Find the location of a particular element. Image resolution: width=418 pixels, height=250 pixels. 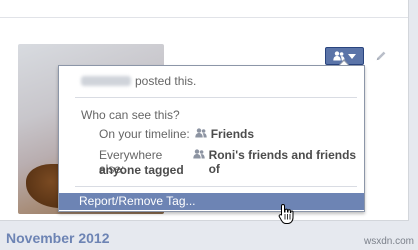

poster-row: posted this. is located at coordinates (138, 81).